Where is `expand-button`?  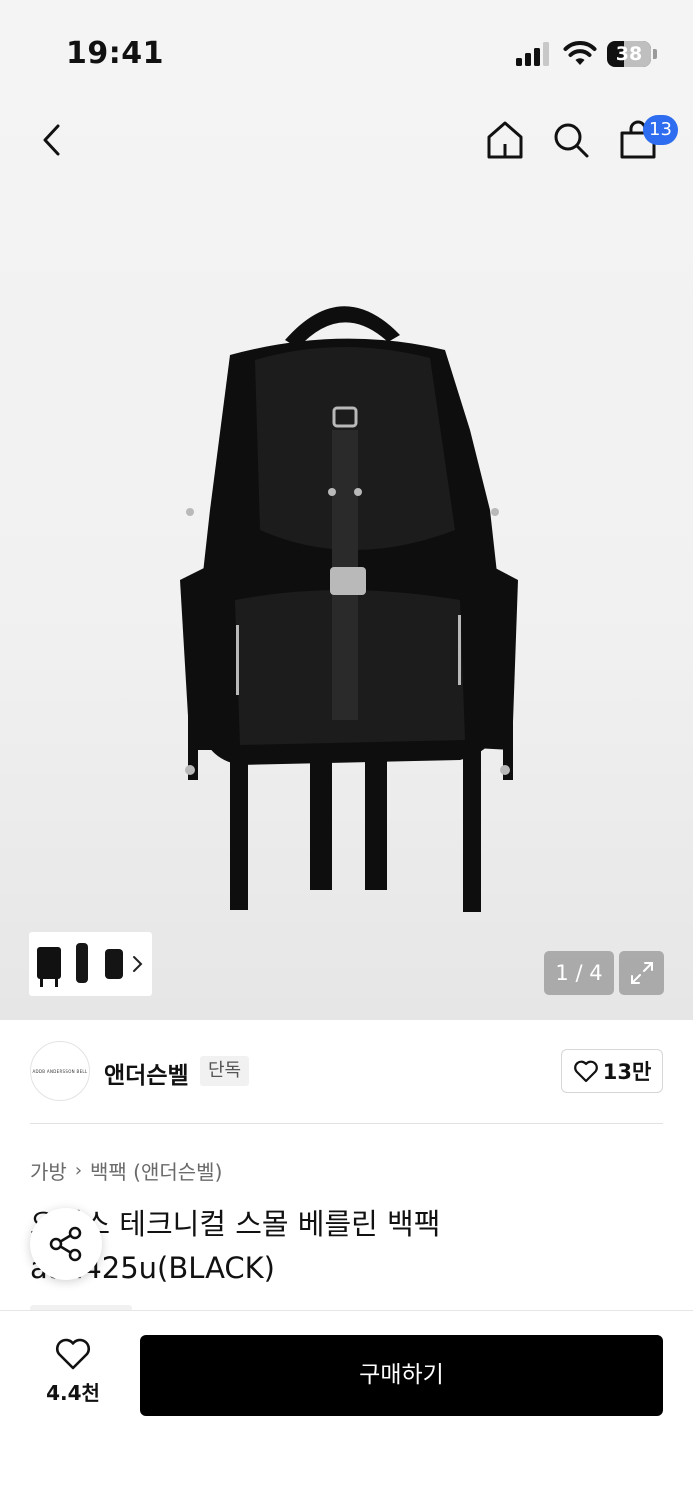
expand-button is located at coordinates (641, 973).